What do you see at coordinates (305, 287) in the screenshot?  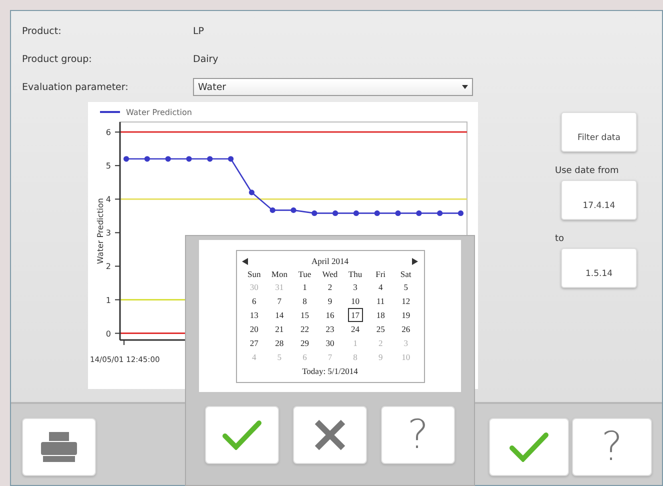 I see `calendar-day: 1` at bounding box center [305, 287].